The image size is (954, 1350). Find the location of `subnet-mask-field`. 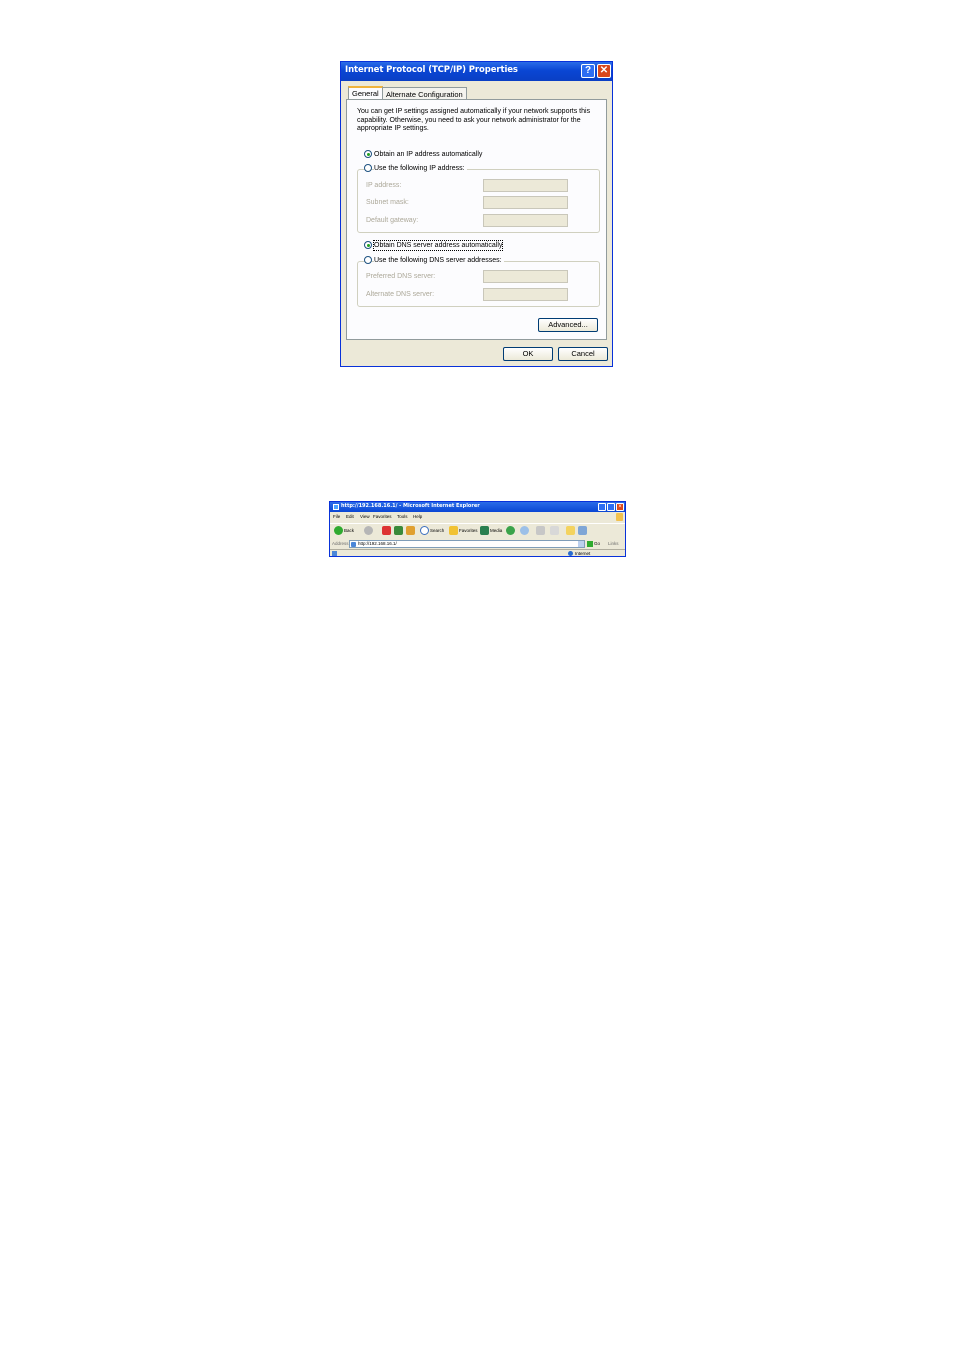

subnet-mask-field is located at coordinates (525, 202).